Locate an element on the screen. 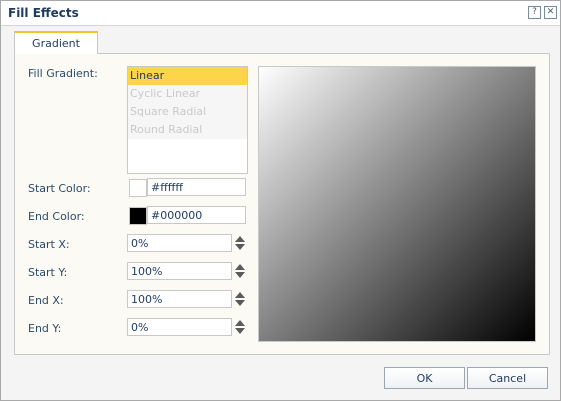  end-y-label: End Y: is located at coordinates (45, 328).